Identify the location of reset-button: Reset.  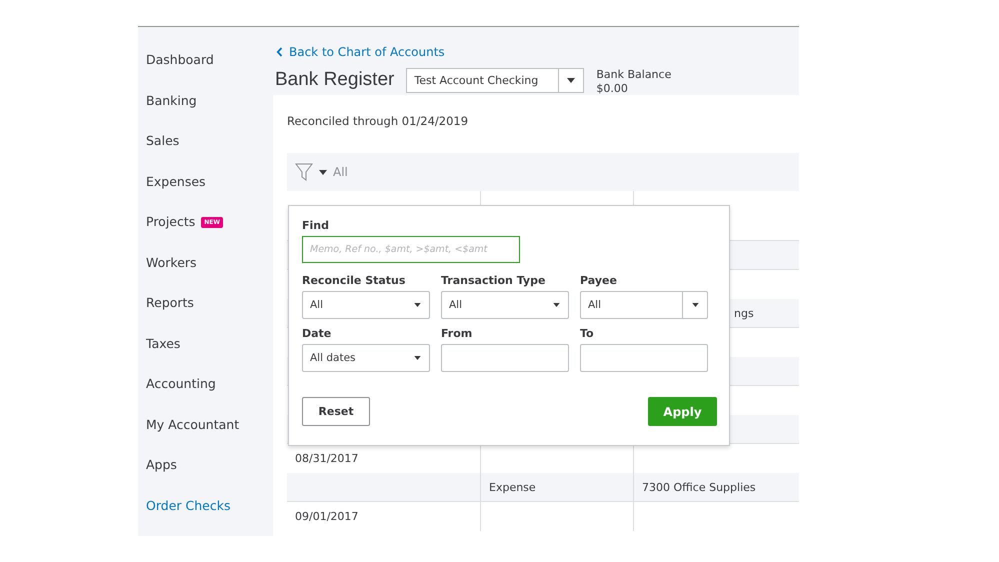
(336, 411).